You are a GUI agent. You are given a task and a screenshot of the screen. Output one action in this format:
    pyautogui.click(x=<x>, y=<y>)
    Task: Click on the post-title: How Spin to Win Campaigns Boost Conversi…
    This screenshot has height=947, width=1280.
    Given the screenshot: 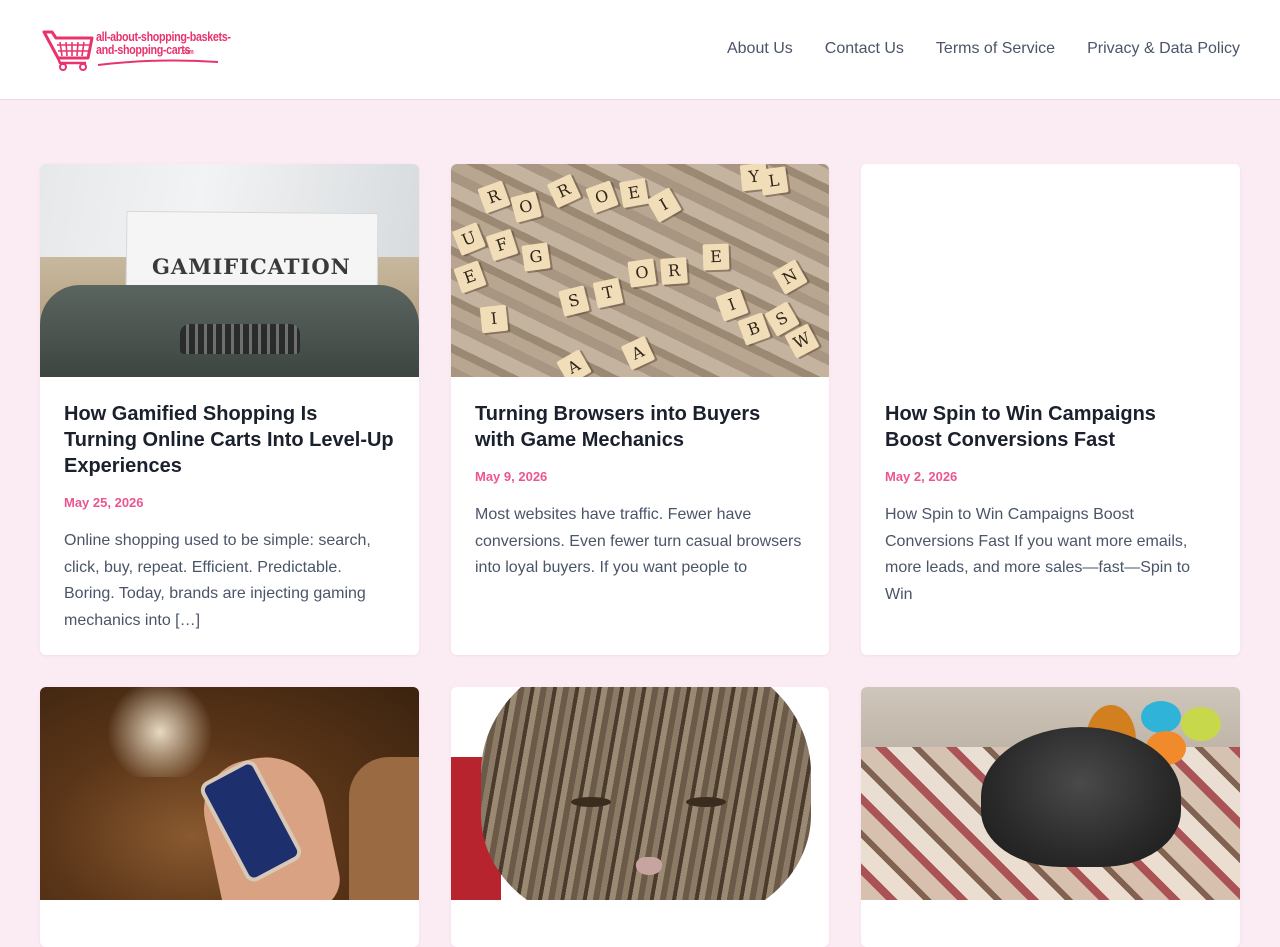 What is the action you would take?
    pyautogui.click(x=1050, y=427)
    